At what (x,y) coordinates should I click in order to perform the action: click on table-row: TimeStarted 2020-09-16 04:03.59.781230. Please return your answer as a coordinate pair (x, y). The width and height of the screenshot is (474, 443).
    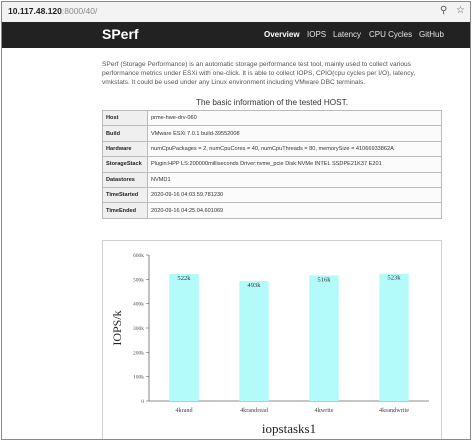
    Looking at the image, I should click on (272, 195).